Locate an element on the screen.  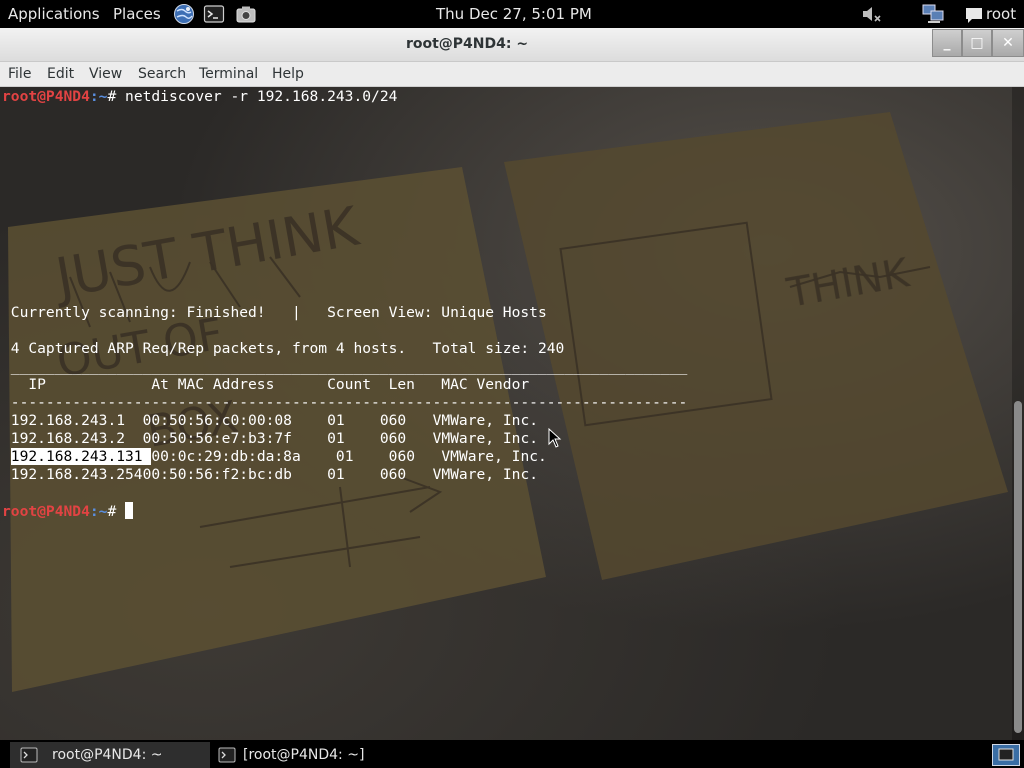
row-ip: 192.168.243.2 is located at coordinates (76, 438).